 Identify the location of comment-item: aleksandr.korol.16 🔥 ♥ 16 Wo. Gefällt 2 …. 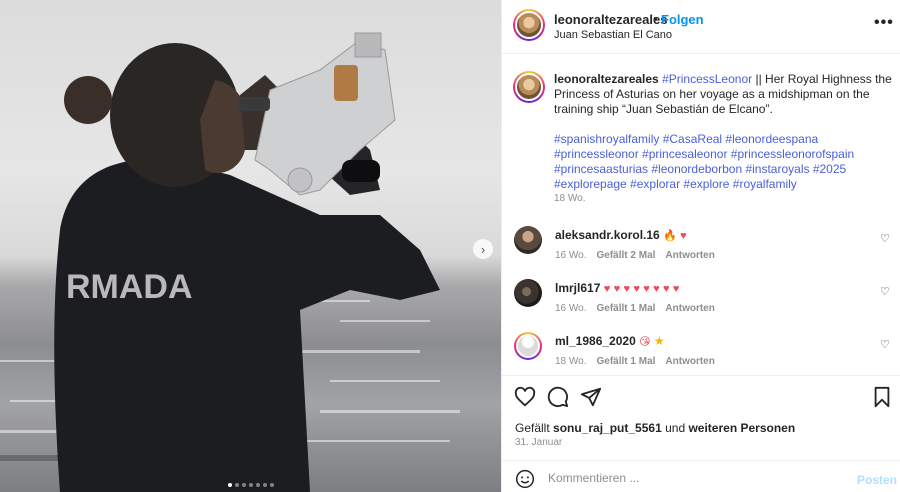
(701, 248).